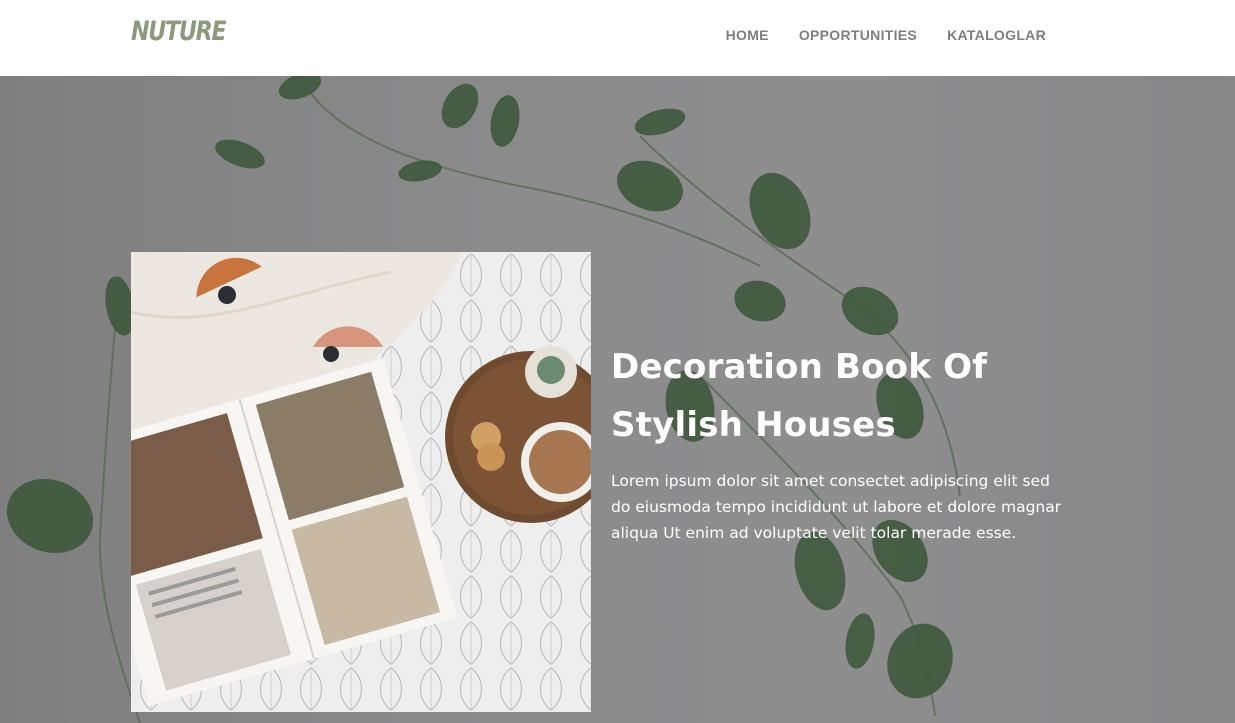  Describe the element at coordinates (799, 396) in the screenshot. I see `hero-title: Decoration Book Of Stylish Houses` at that location.